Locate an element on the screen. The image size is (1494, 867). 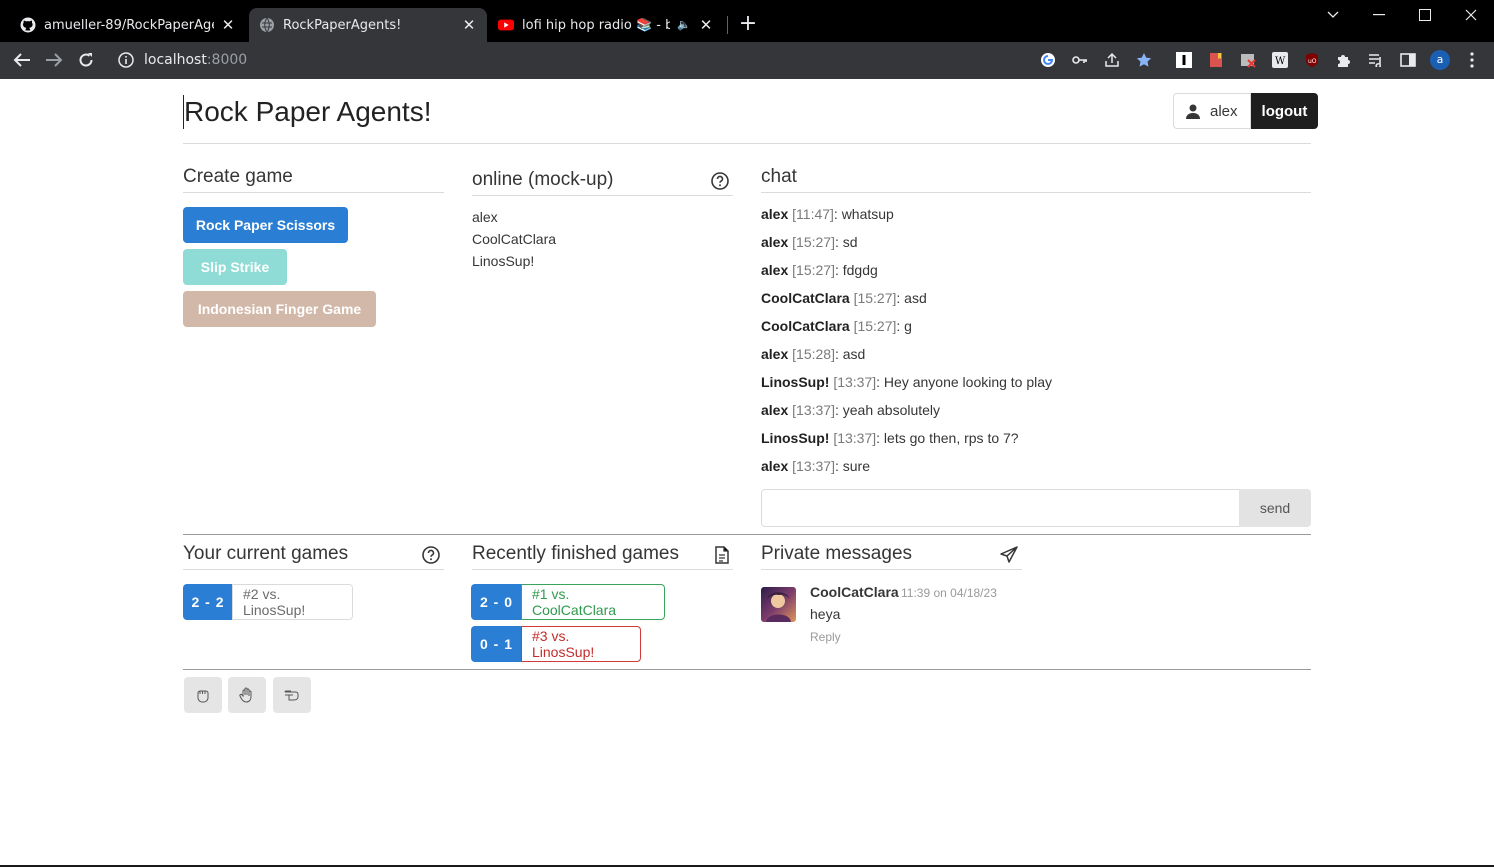
media-queue-icon is located at coordinates (1376, 60).